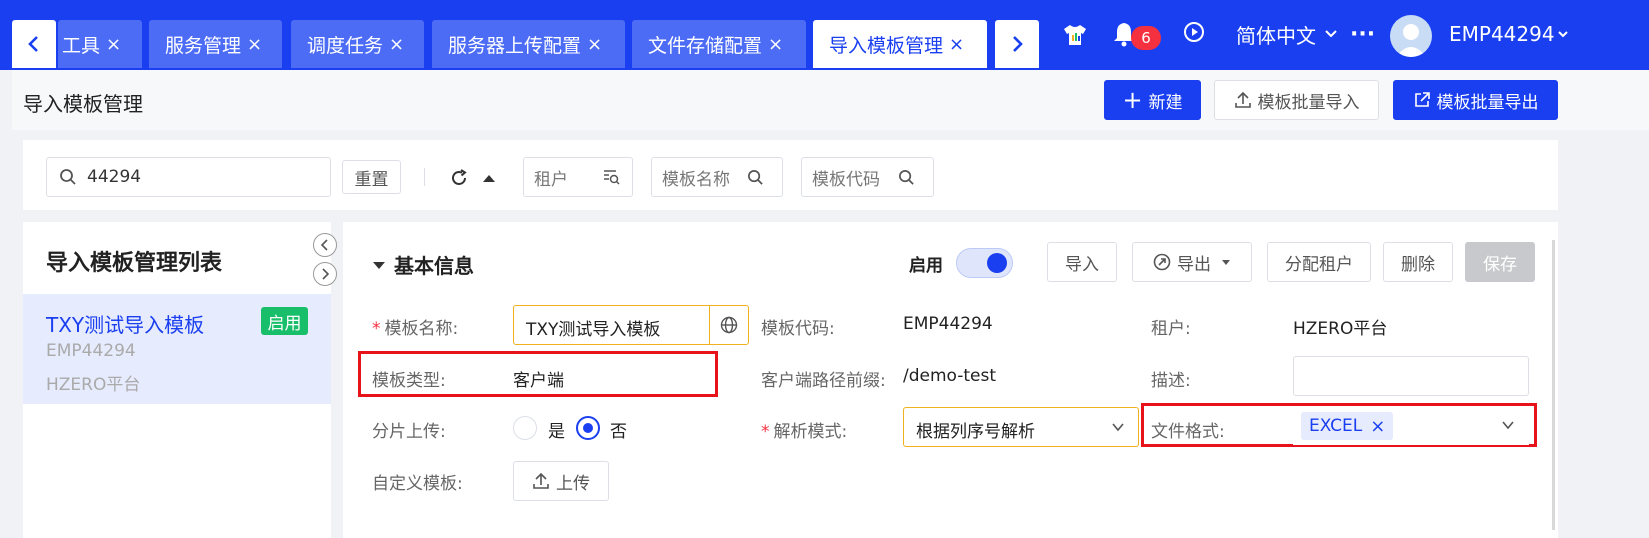 The height and width of the screenshot is (538, 1649). I want to click on tab-file-storage-config: 文件存储配置 ×, so click(719, 44).